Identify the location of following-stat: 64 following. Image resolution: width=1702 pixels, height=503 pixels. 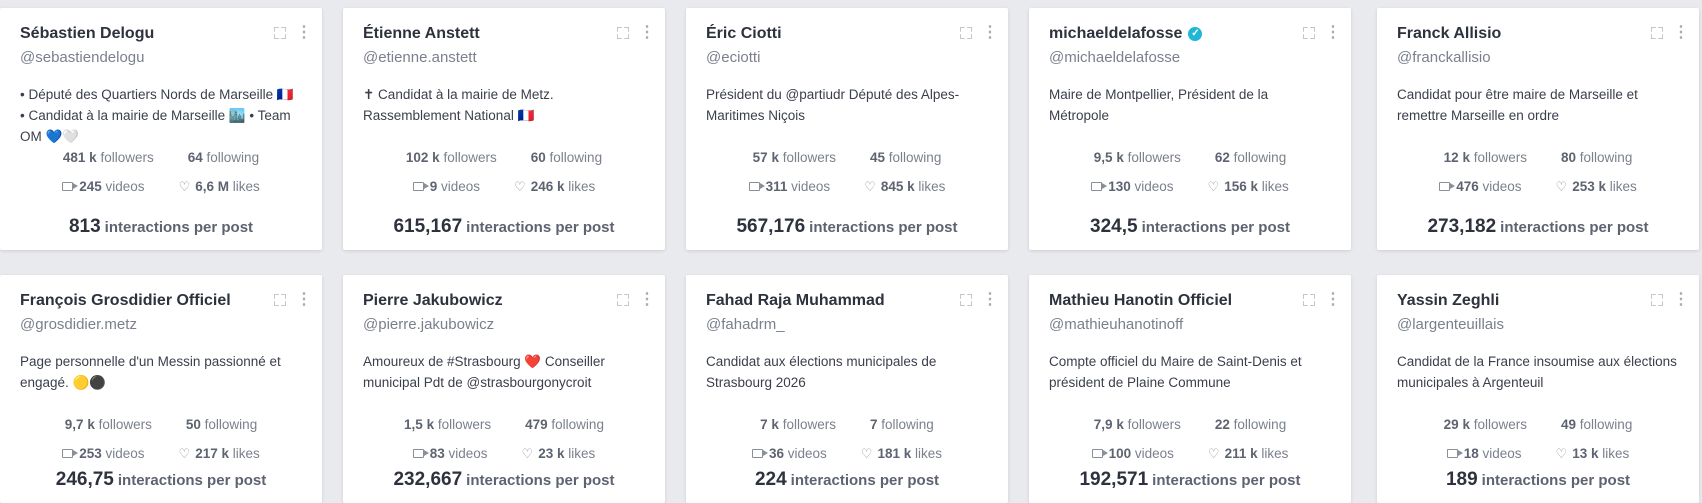
(223, 158).